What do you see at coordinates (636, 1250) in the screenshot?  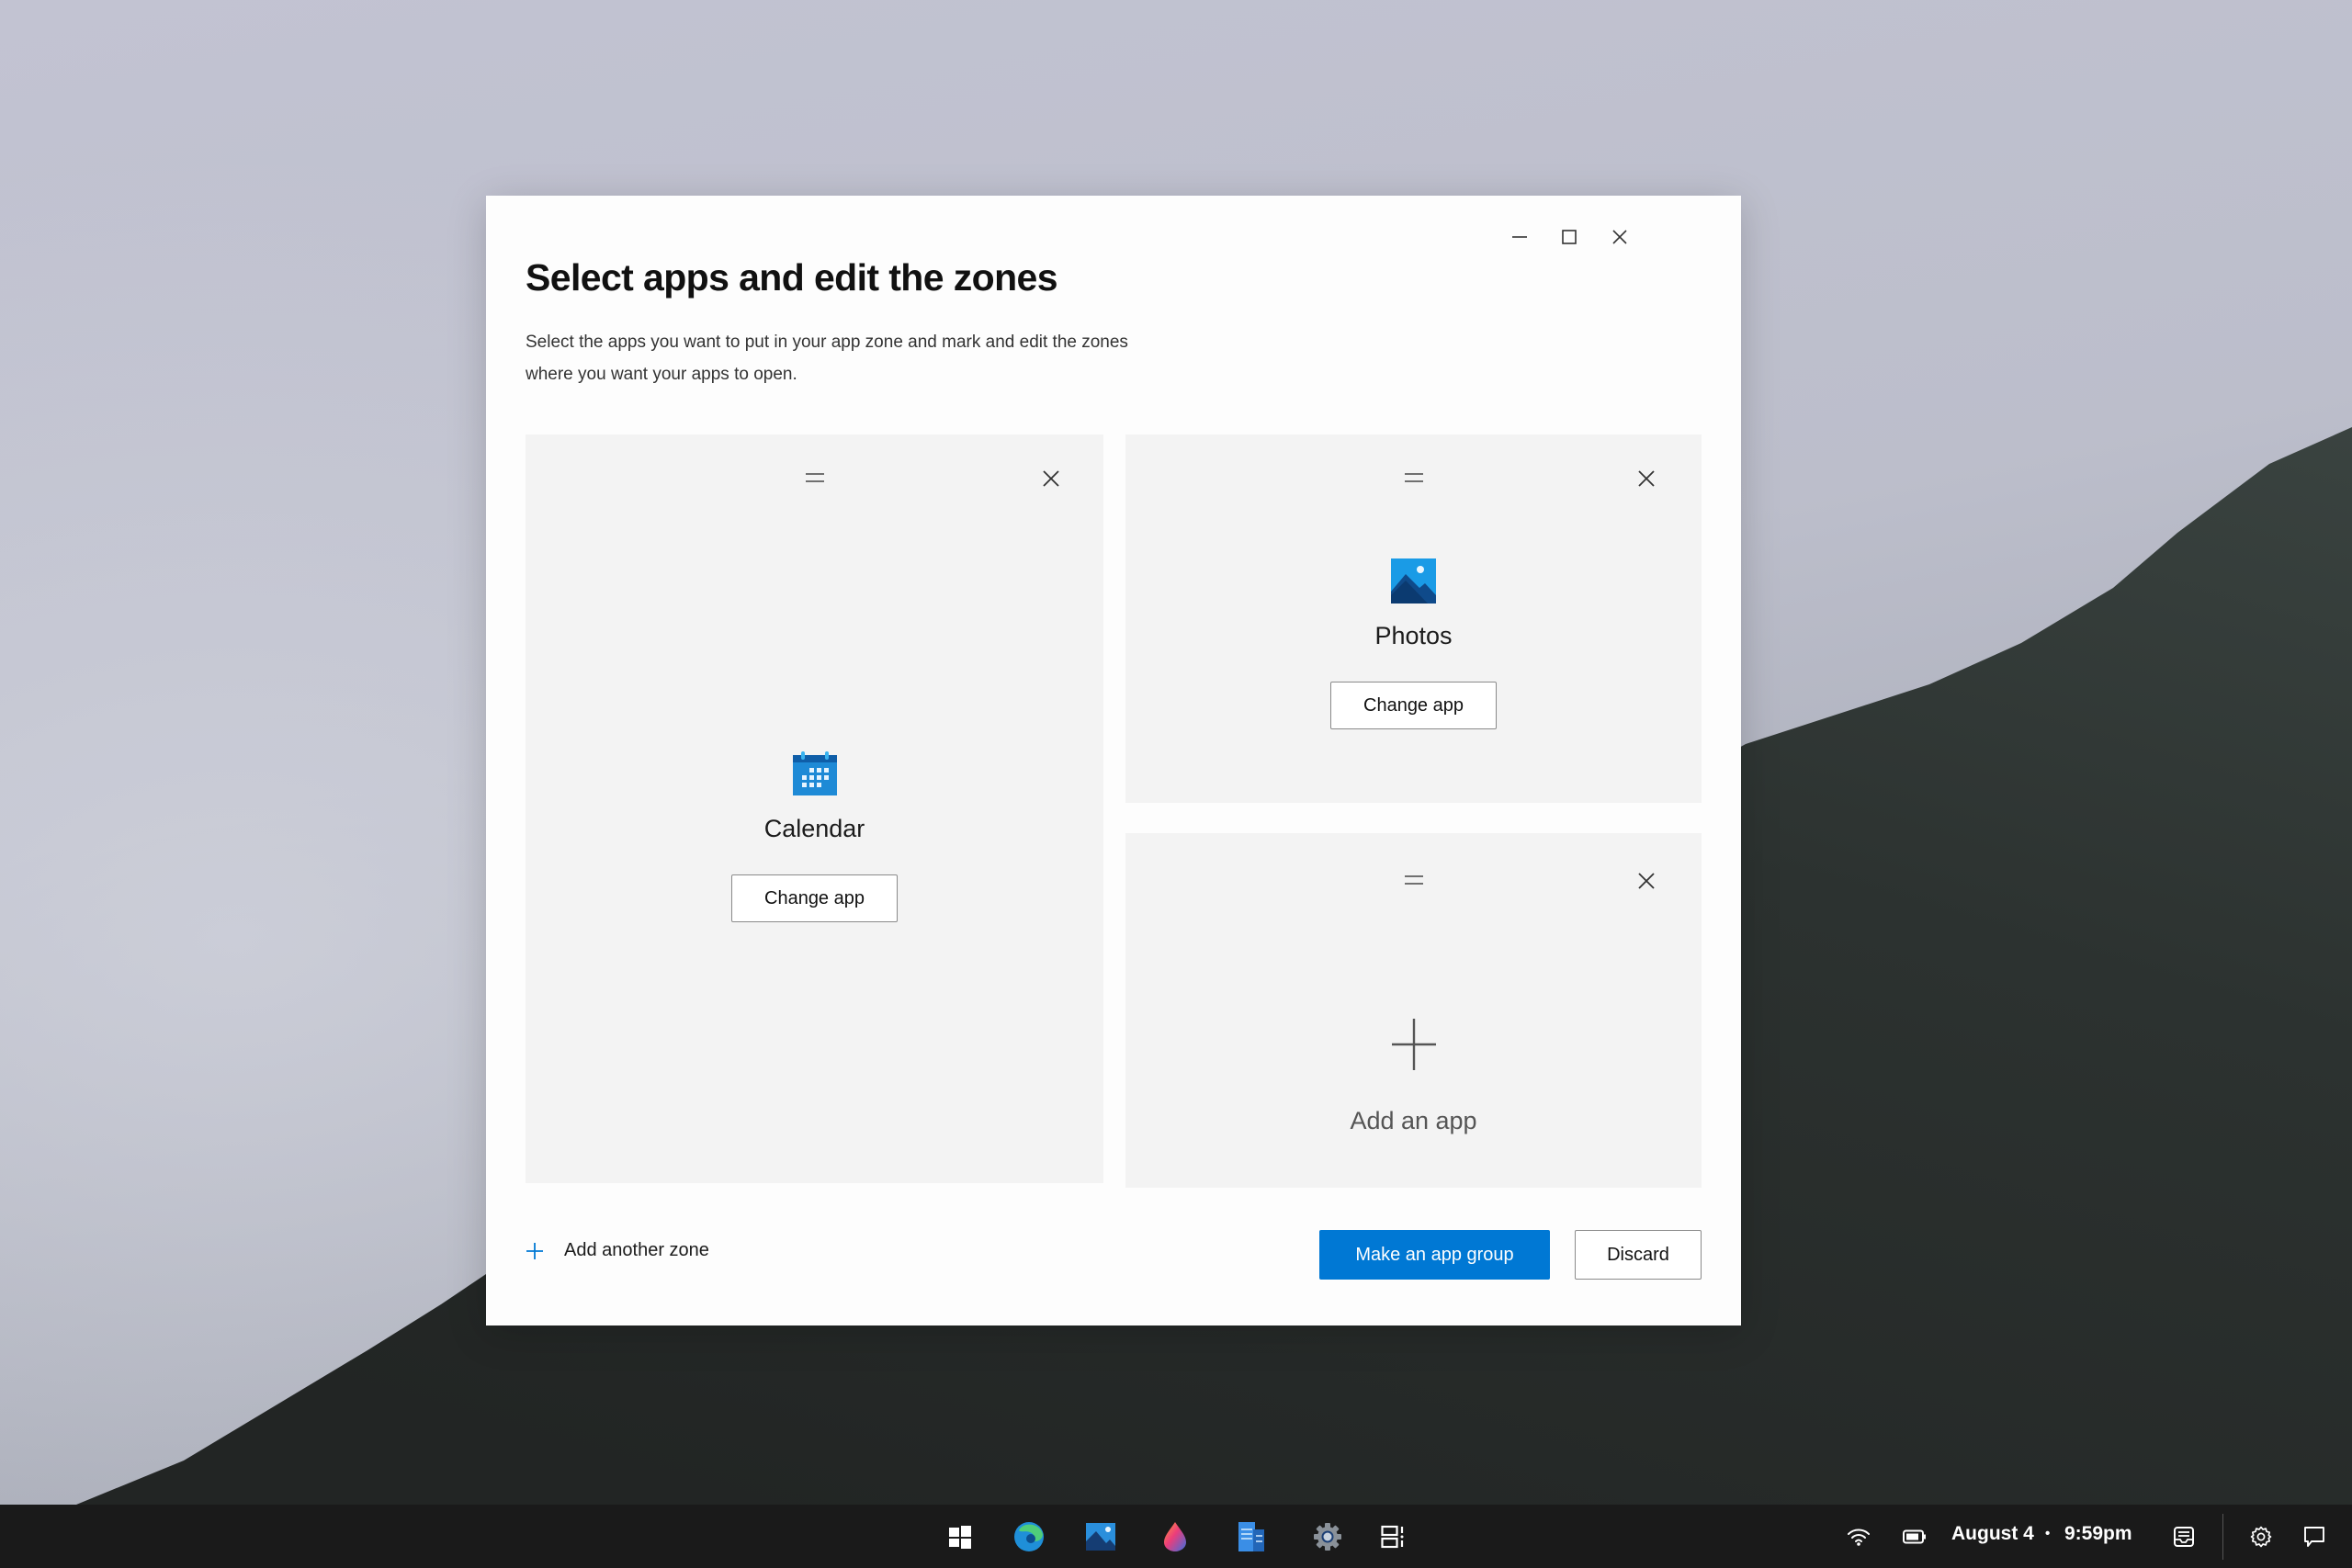 I see `add-another-zone-label: Add another zone` at bounding box center [636, 1250].